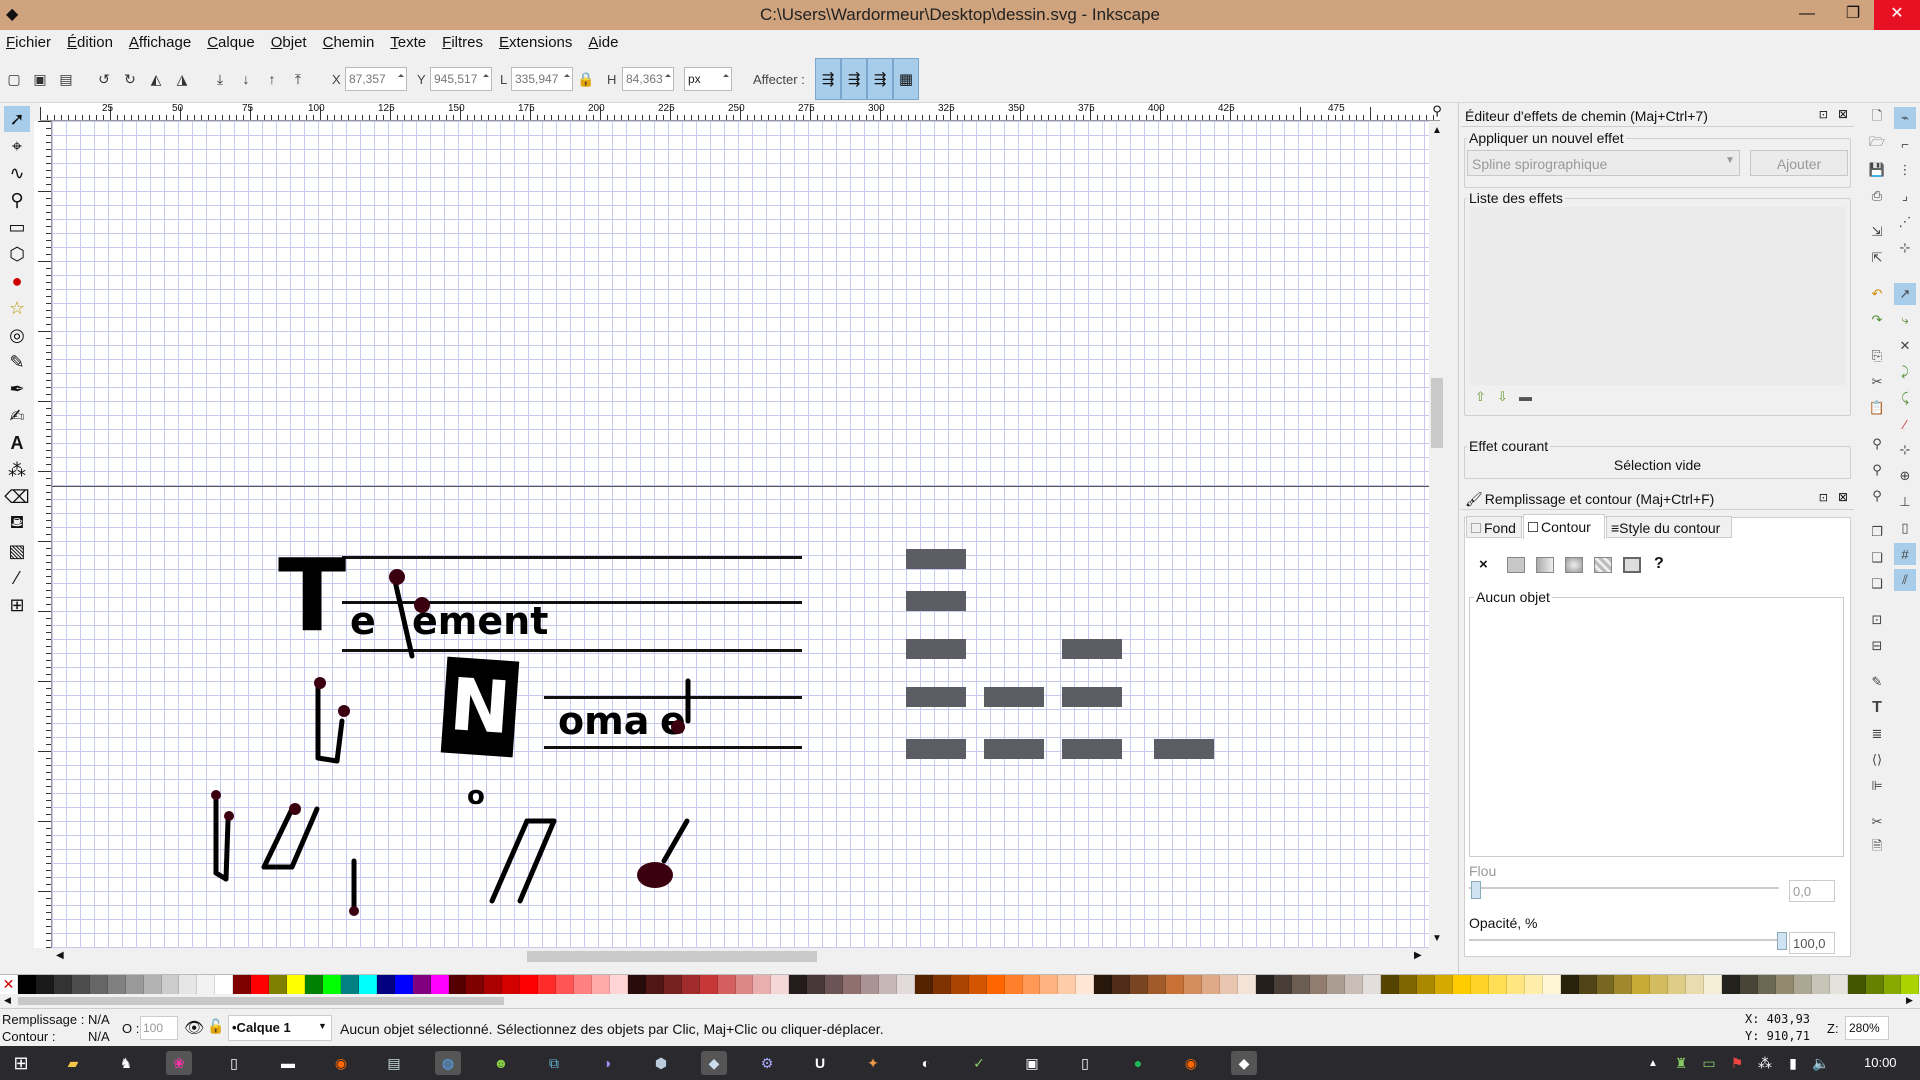 The width and height of the screenshot is (1920, 1080). Describe the element at coordinates (231, 42) in the screenshot. I see `menu-calque: Calque` at that location.